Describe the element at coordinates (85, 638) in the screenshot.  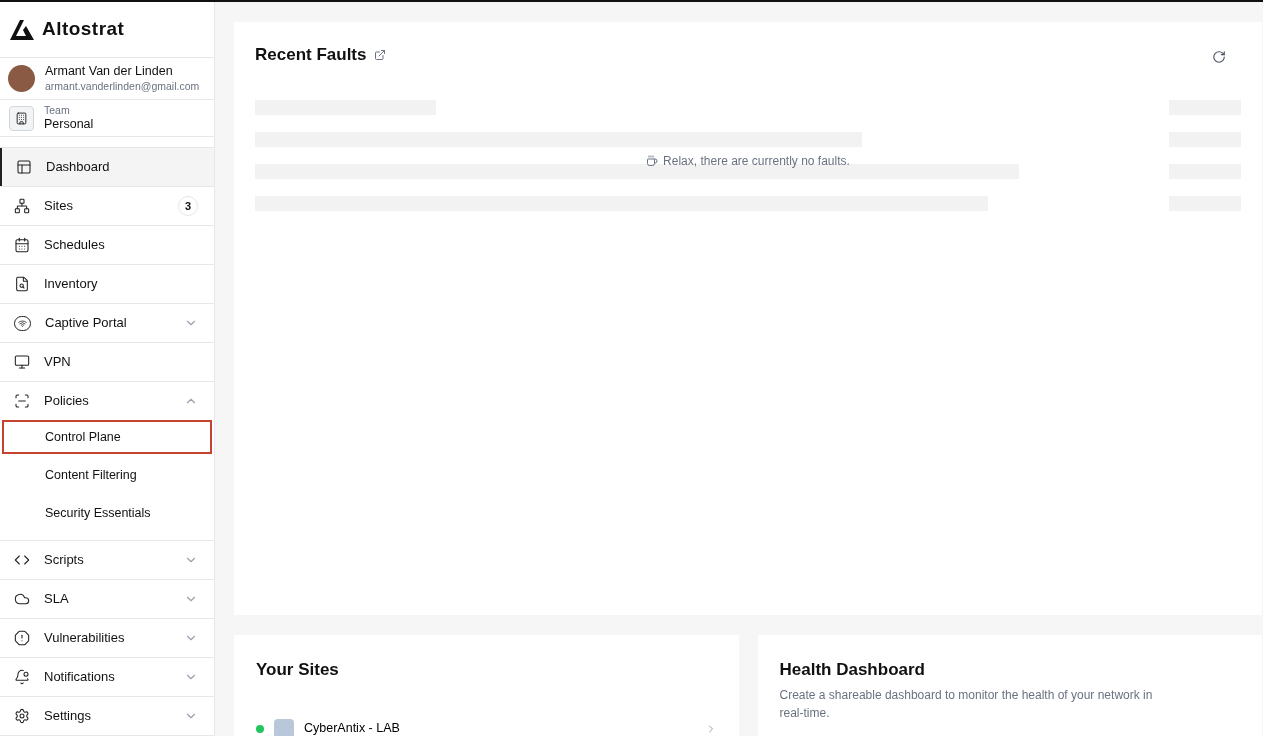
I see `nav-label: Vulnerabilities` at that location.